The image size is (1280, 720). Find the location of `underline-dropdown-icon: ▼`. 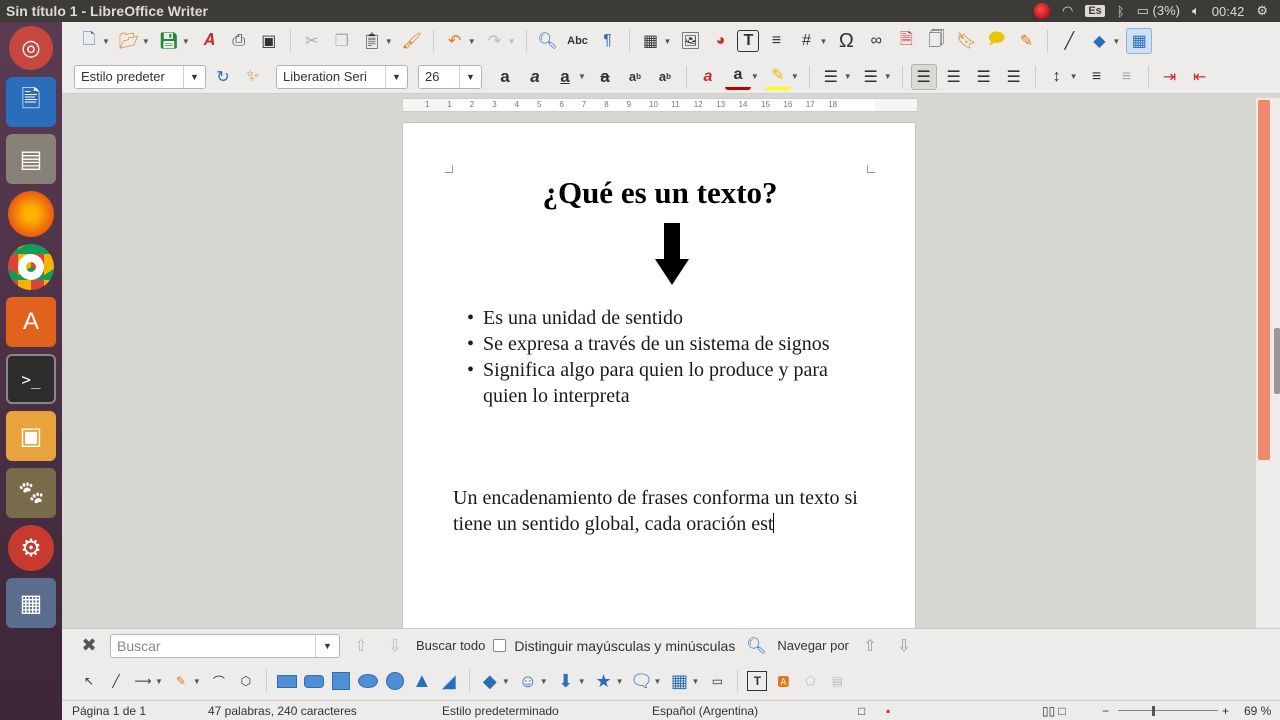

underline-dropdown-icon: ▼ is located at coordinates (582, 76).